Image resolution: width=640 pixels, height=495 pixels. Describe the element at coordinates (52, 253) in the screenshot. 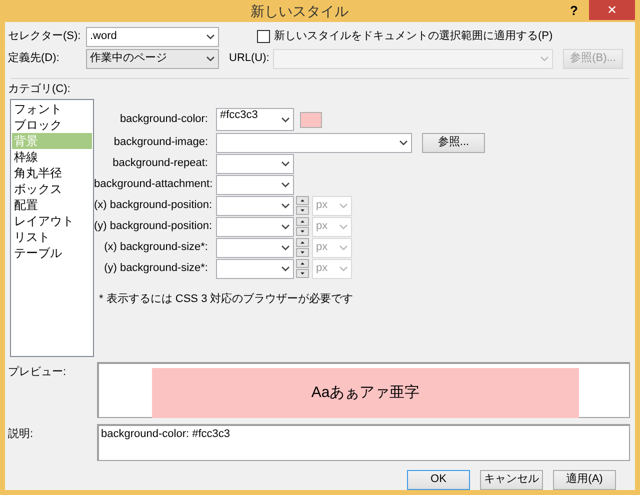

I see `category-item: テーブル` at that location.